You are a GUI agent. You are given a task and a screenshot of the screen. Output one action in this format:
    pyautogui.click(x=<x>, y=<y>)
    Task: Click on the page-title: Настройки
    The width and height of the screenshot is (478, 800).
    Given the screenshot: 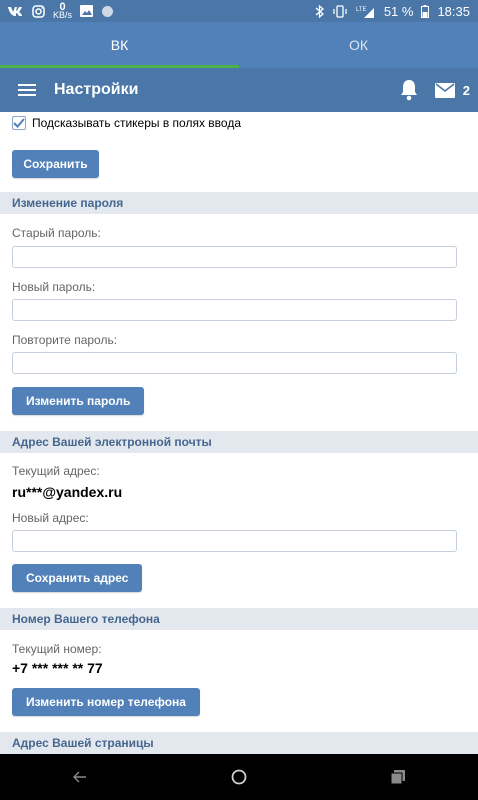 What is the action you would take?
    pyautogui.click(x=96, y=89)
    